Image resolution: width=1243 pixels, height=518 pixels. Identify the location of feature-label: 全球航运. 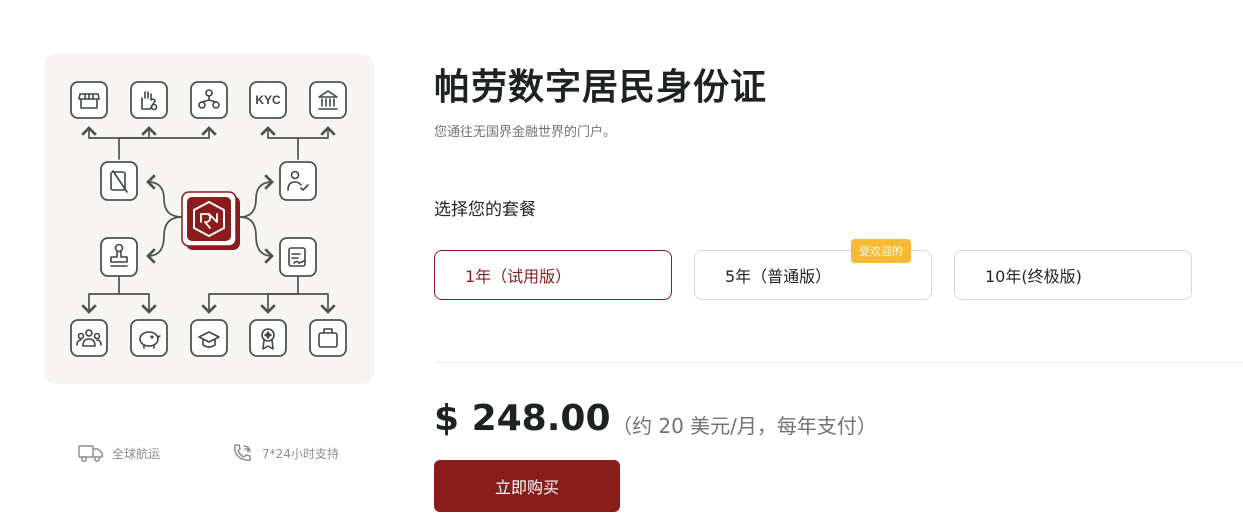
(136, 453).